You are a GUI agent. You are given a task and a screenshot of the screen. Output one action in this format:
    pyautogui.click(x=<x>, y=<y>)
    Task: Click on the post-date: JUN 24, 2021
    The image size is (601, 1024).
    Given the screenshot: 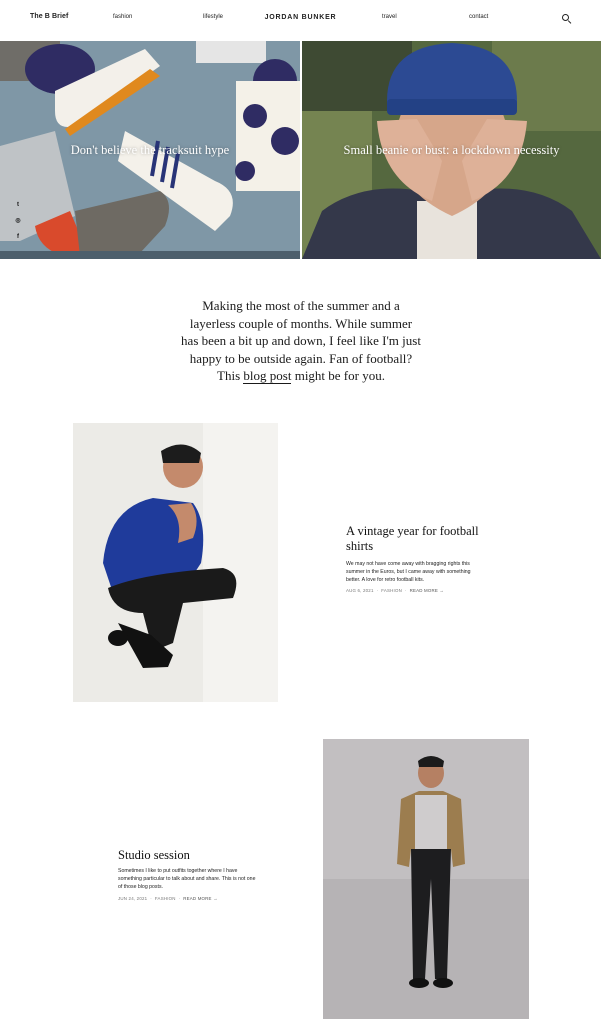 What is the action you would take?
    pyautogui.click(x=133, y=898)
    